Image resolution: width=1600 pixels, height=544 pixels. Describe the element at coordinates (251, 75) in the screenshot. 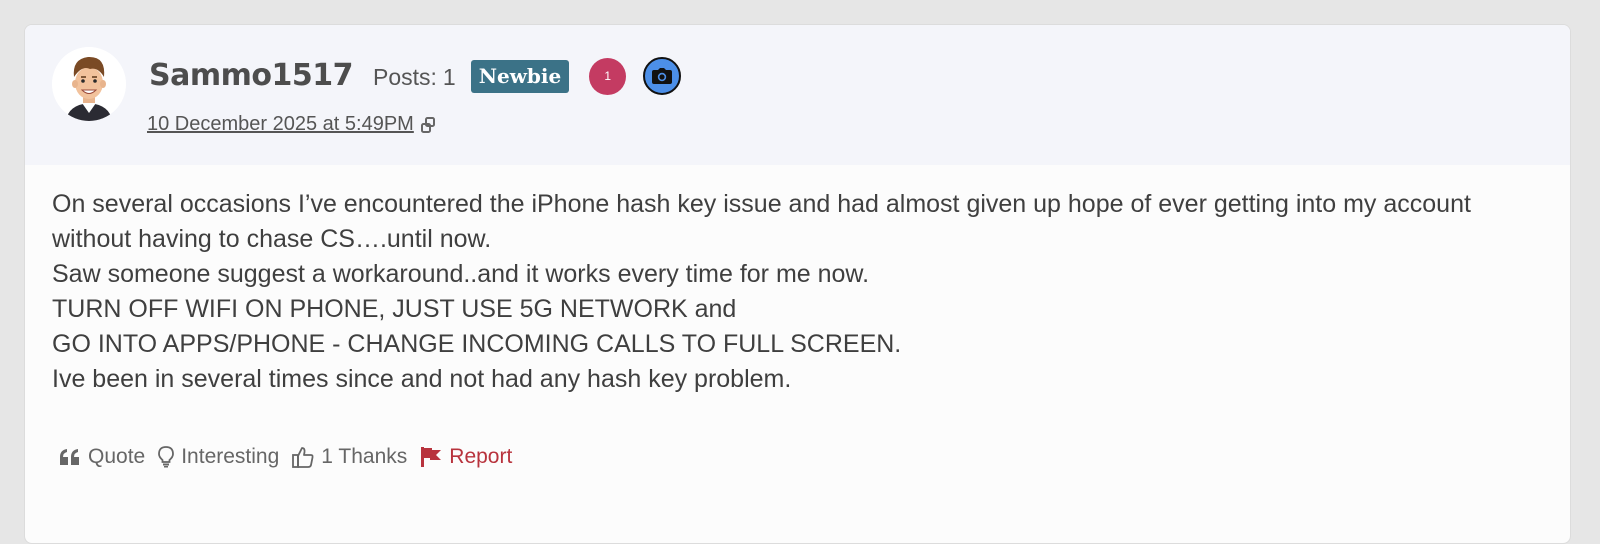

I see `username: Sammo1517` at that location.